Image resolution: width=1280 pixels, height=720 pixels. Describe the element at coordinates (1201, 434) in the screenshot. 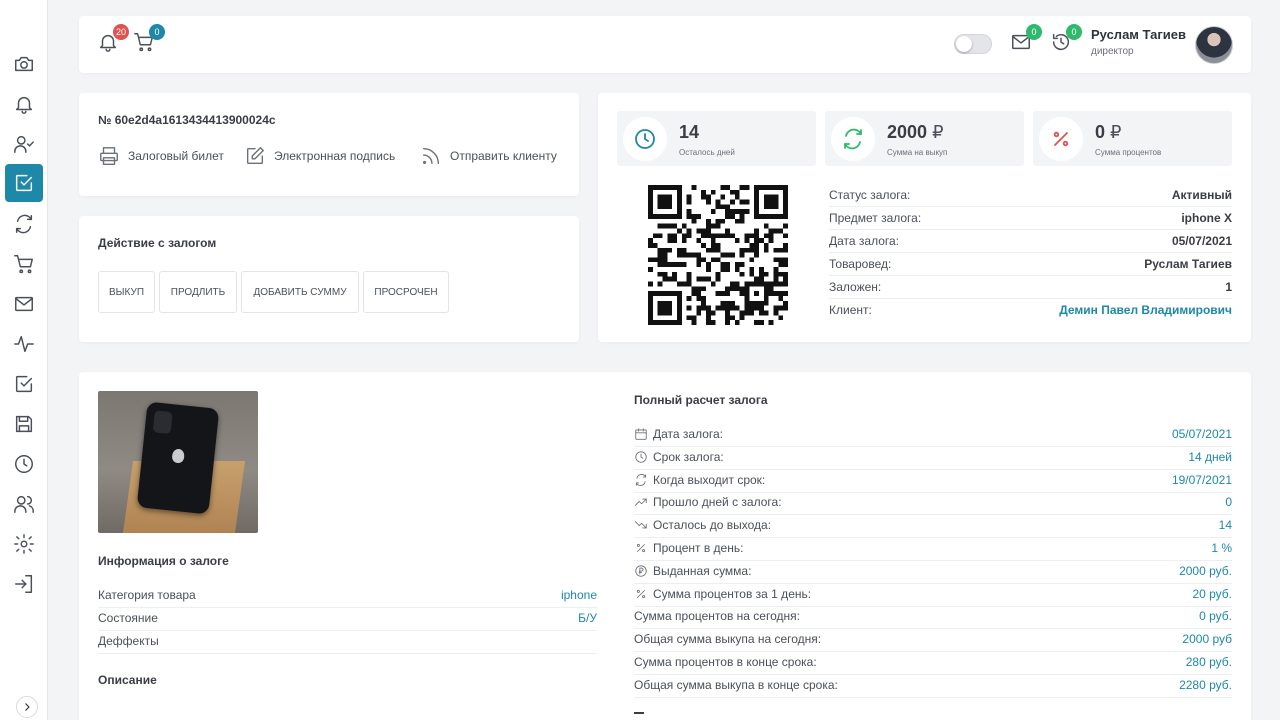

I see `calc-row-value: 05/07/2021` at that location.